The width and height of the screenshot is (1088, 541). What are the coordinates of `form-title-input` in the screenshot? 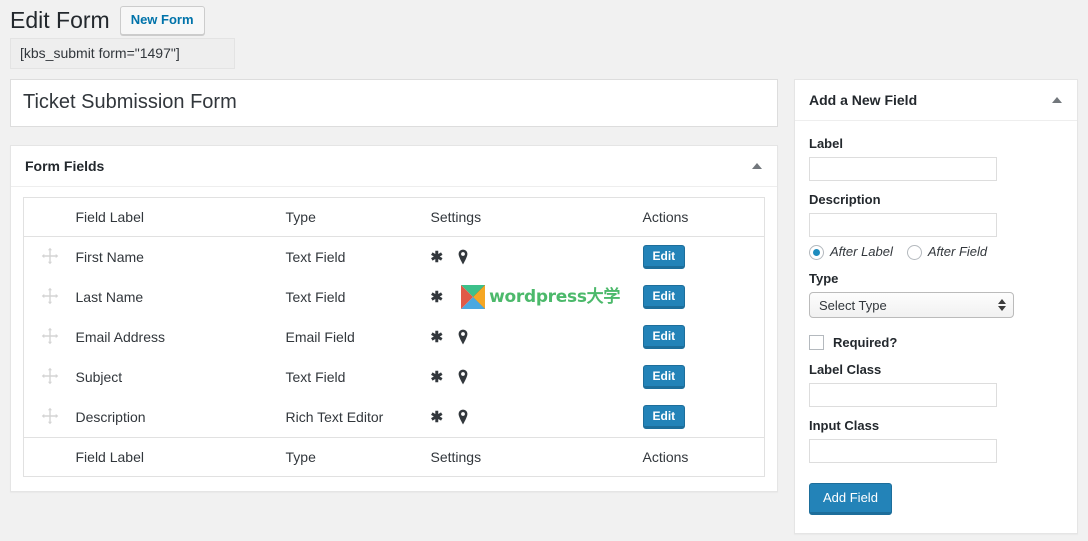 It's located at (394, 103).